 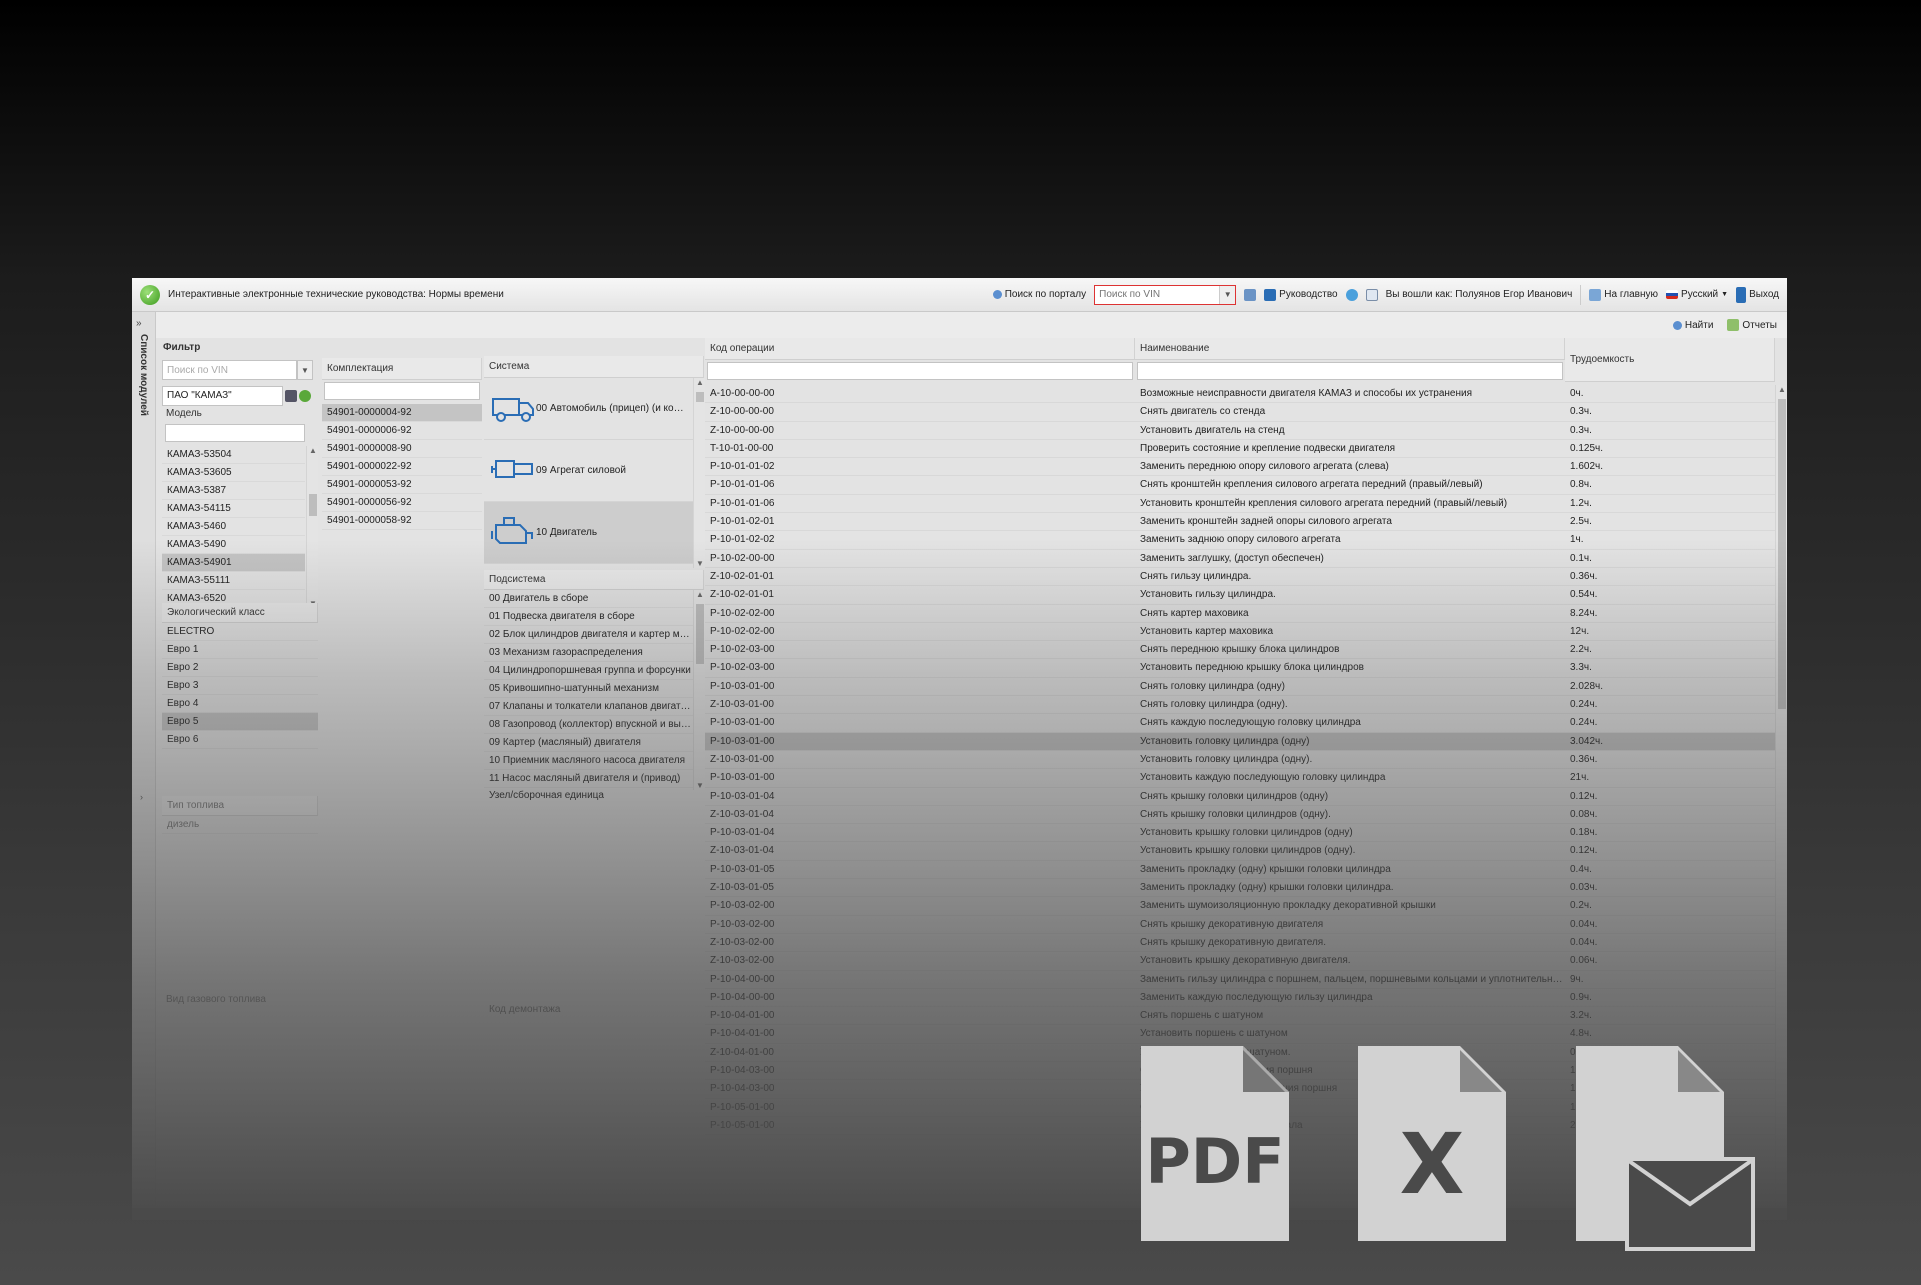 I want to click on filter-vin-combo: ▼, so click(x=238, y=370).